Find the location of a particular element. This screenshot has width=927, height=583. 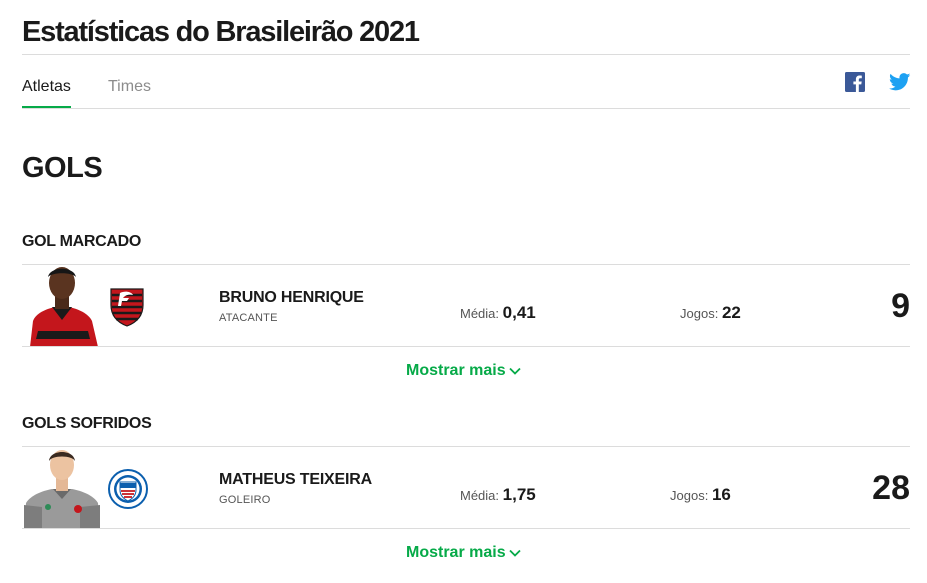

category-title-gols-sofridos: GOLS SOFRIDOS is located at coordinates (87, 423).